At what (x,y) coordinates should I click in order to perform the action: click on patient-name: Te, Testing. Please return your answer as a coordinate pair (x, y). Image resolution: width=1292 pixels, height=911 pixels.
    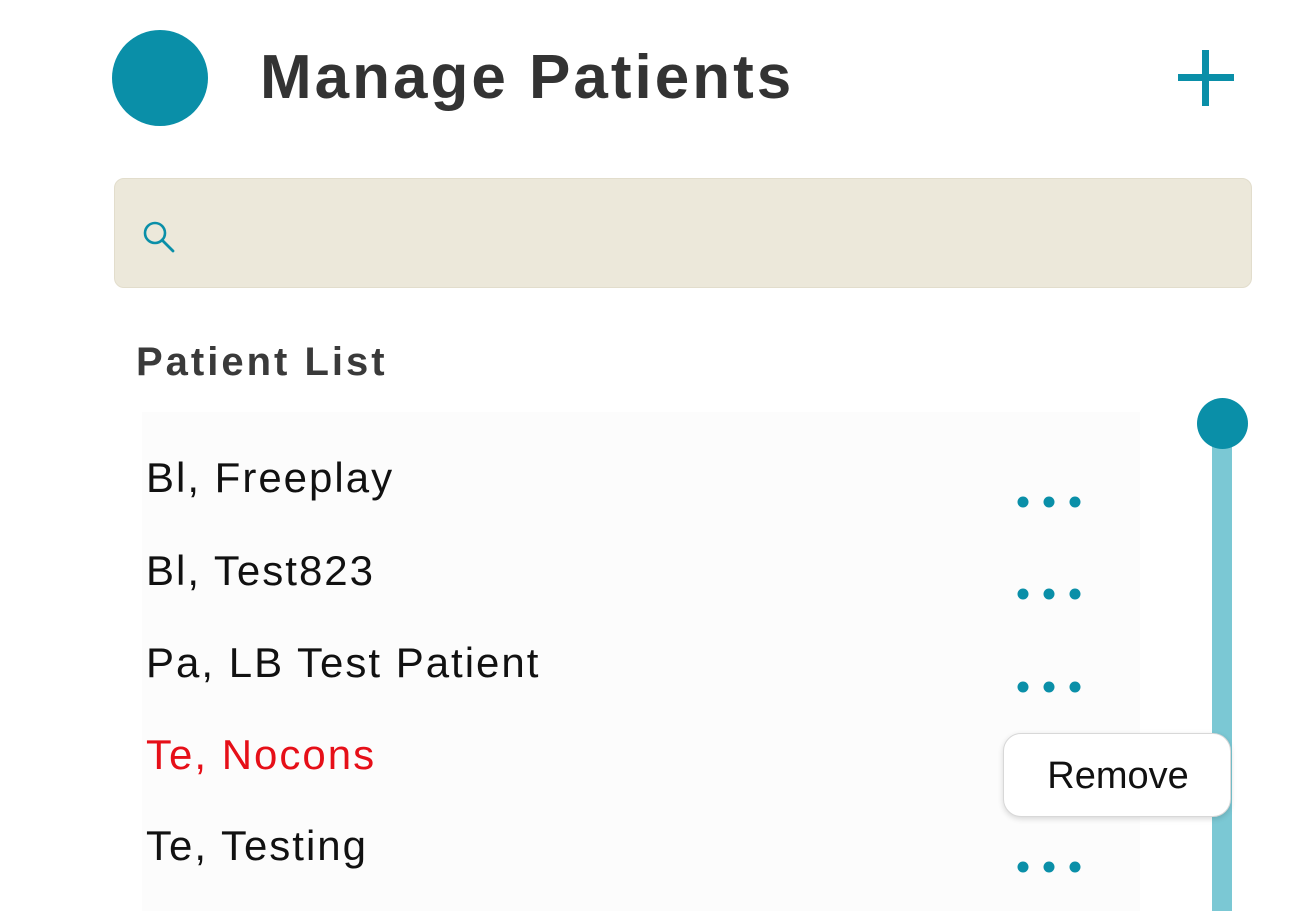
    Looking at the image, I should click on (257, 845).